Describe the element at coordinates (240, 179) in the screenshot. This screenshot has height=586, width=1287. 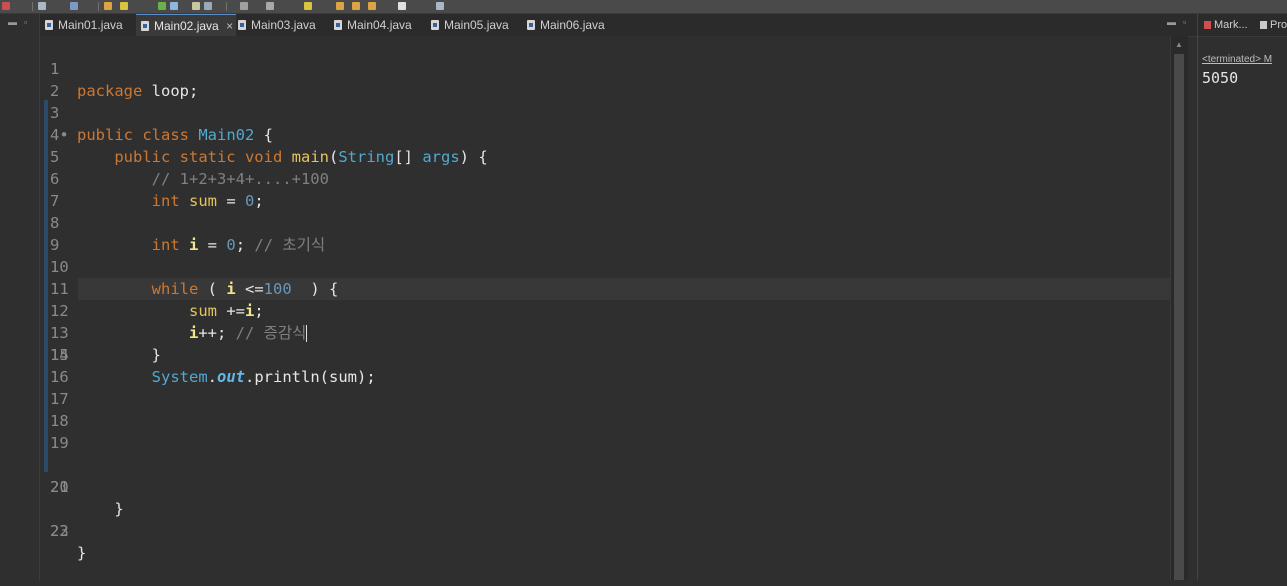
I see `comment: // 1+2+3+4+....+100` at that location.